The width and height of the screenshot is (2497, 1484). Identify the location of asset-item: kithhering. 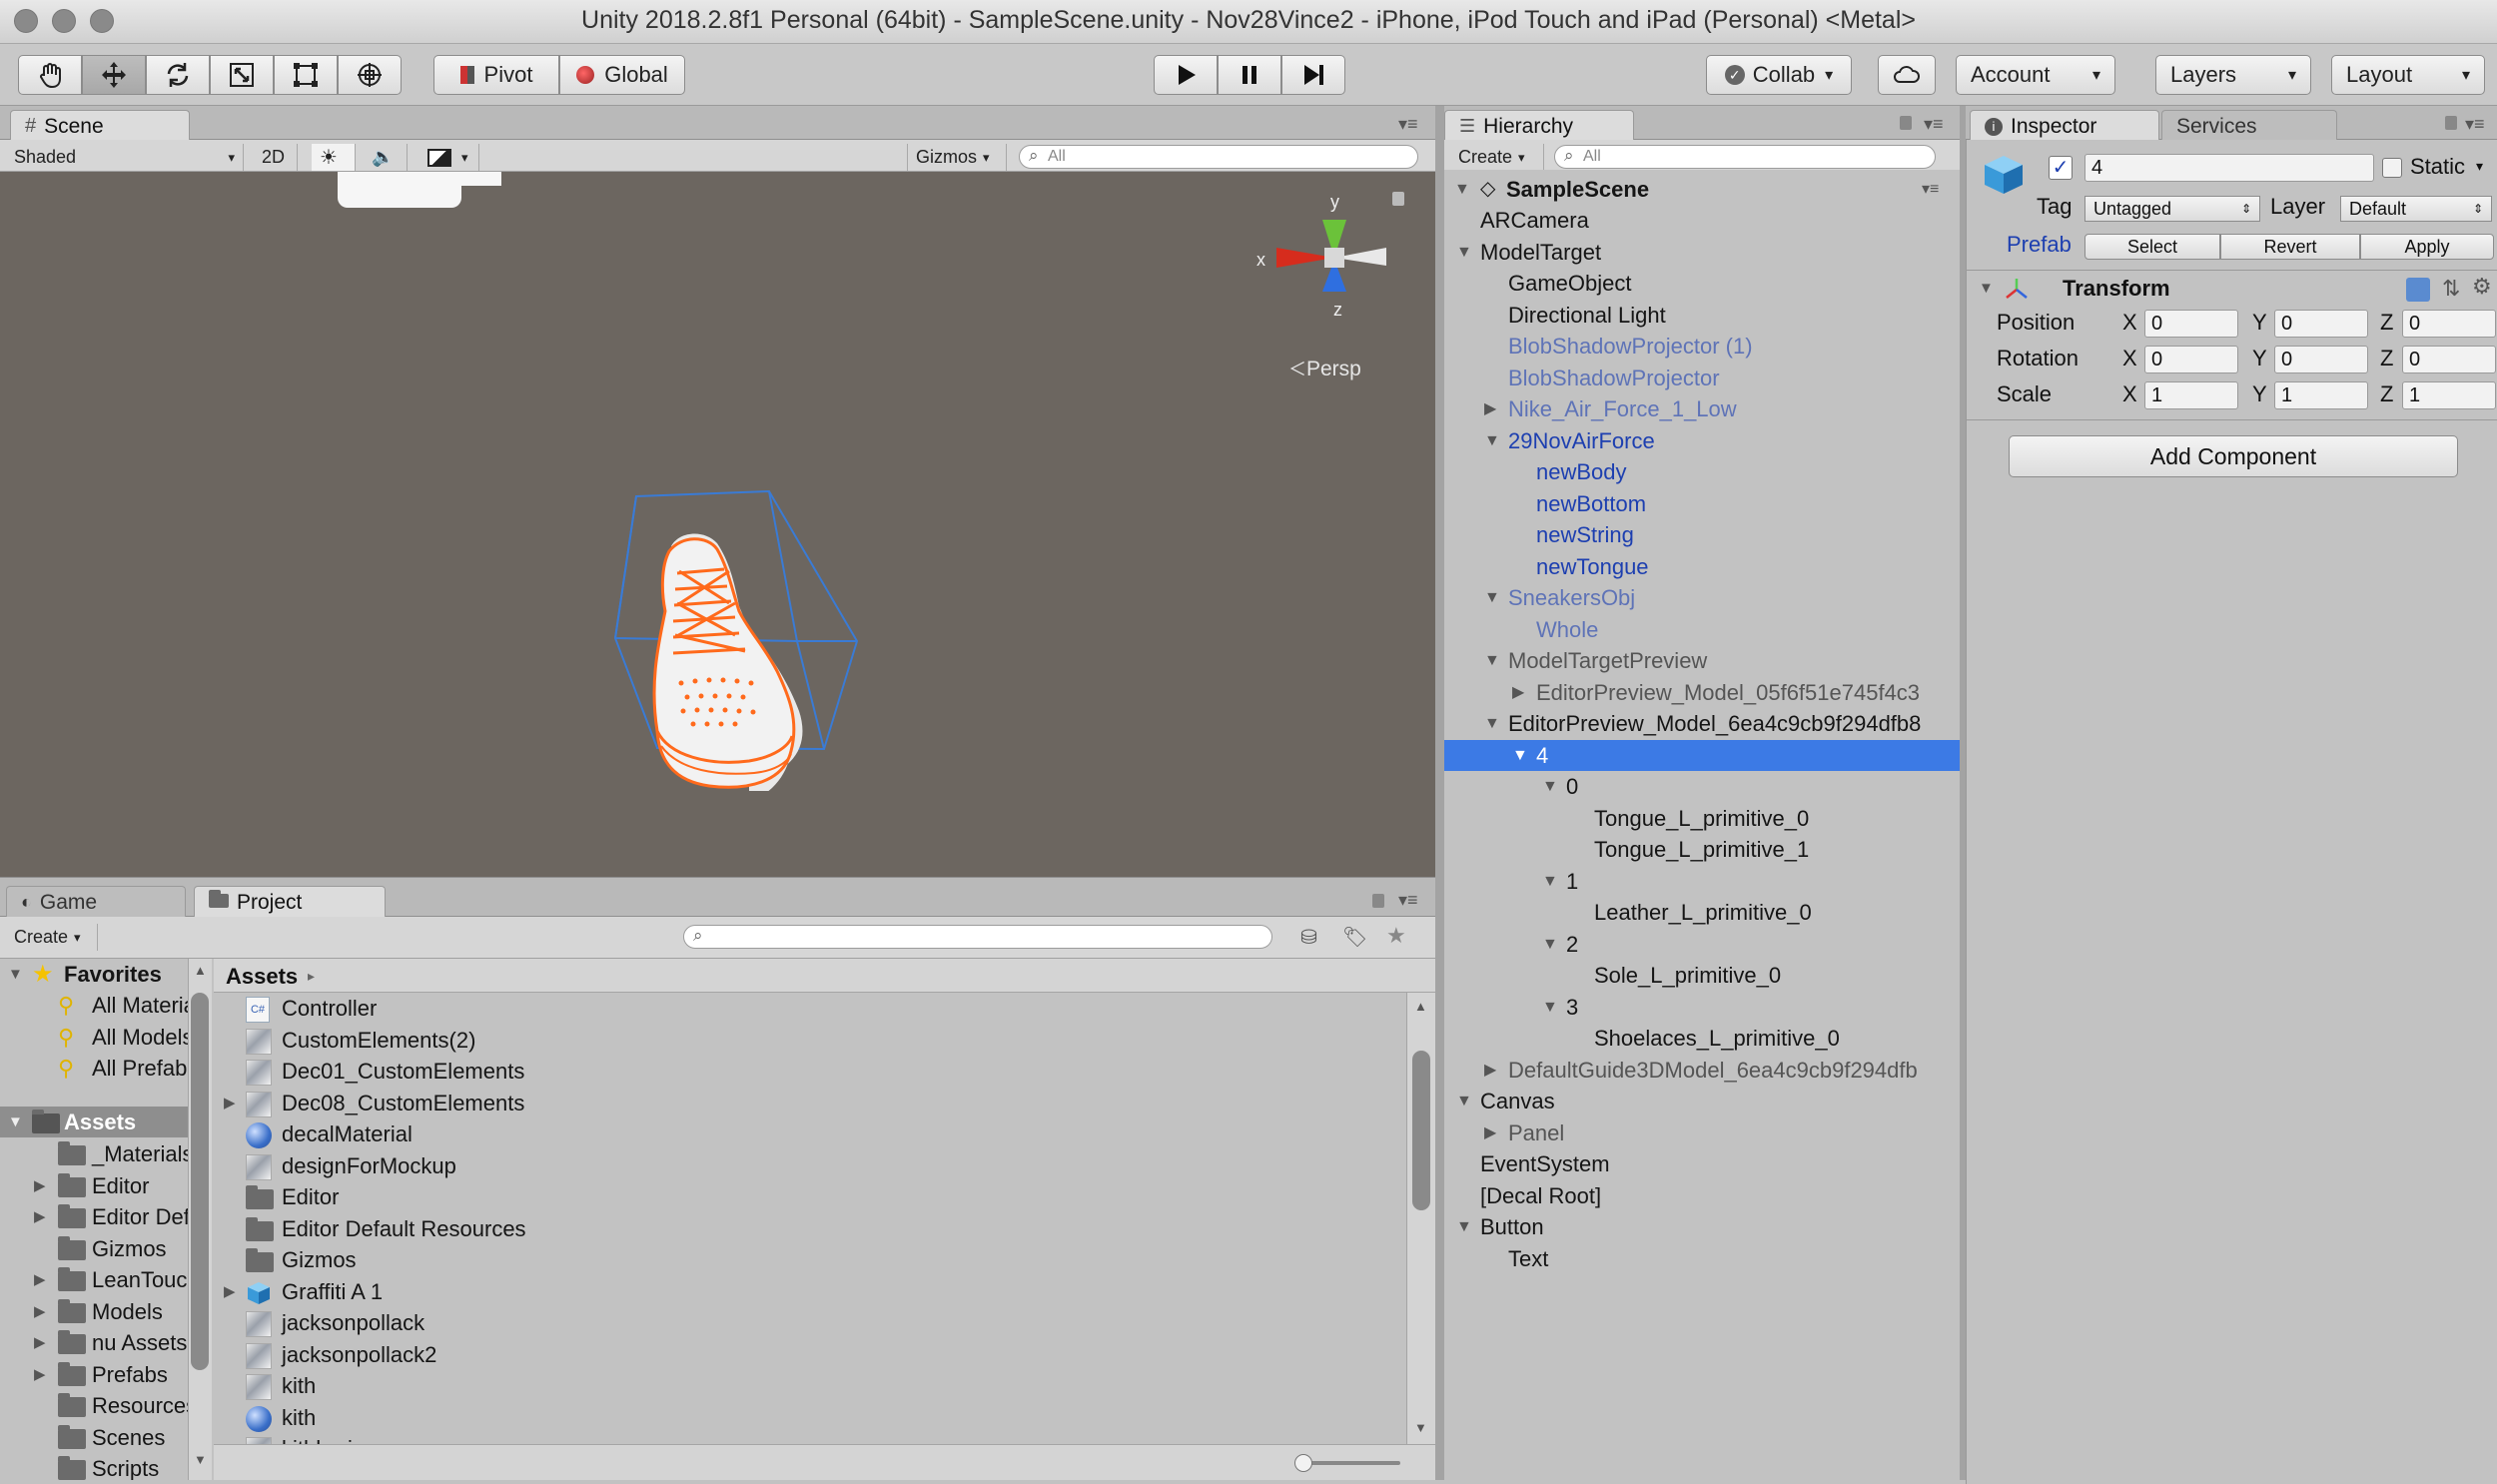
(803, 1438).